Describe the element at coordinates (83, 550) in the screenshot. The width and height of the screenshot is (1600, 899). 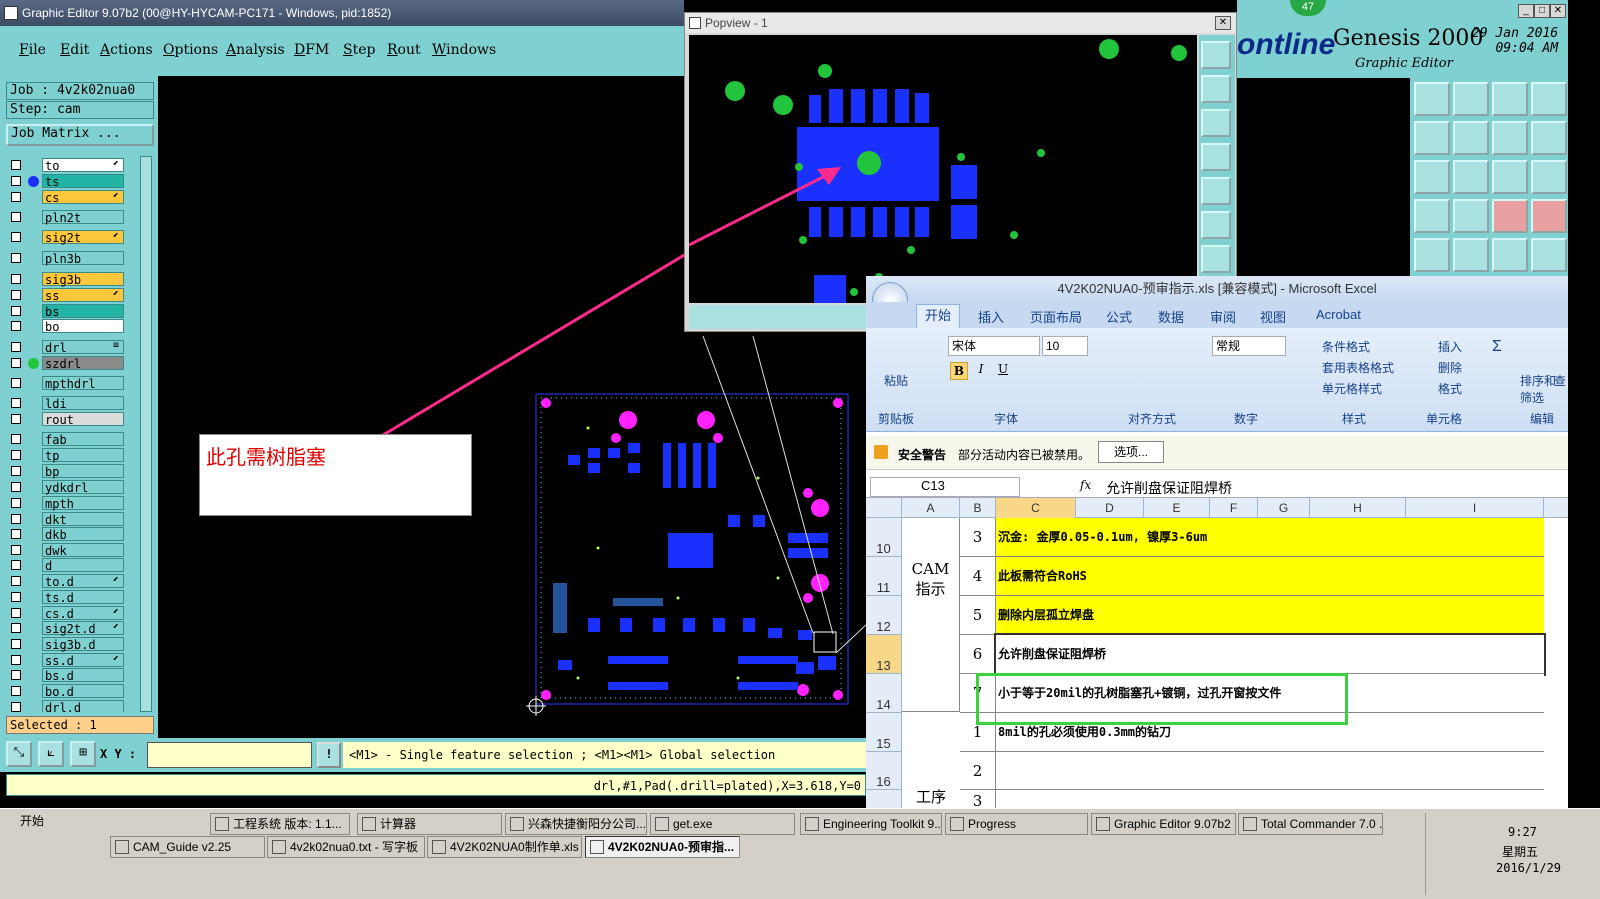
I see `layer-name: dwk` at that location.